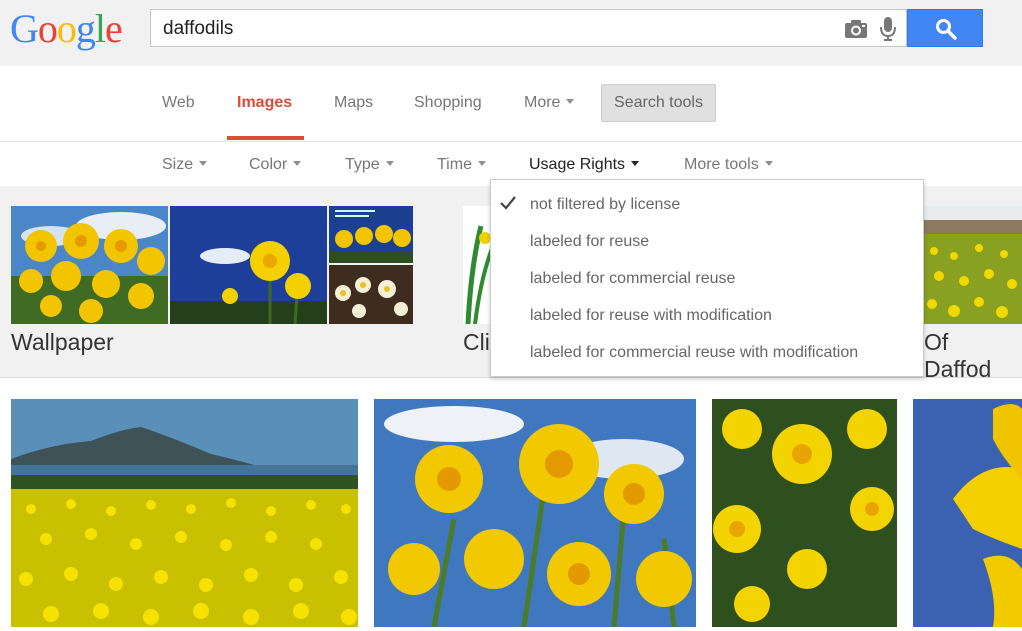  I want to click on top-bar: Google, so click(511, 33).